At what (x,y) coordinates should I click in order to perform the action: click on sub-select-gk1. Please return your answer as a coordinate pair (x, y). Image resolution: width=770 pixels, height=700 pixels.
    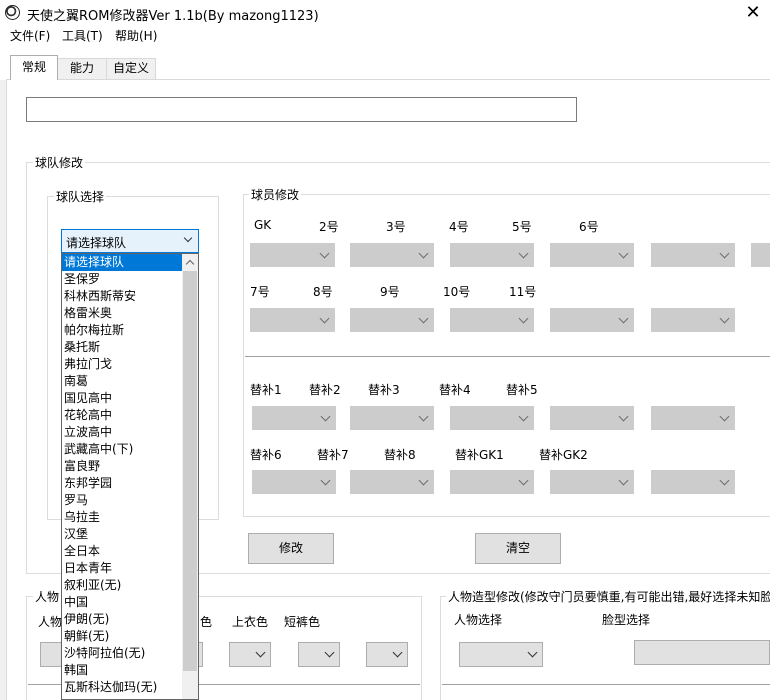
    Looking at the image, I should click on (592, 482).